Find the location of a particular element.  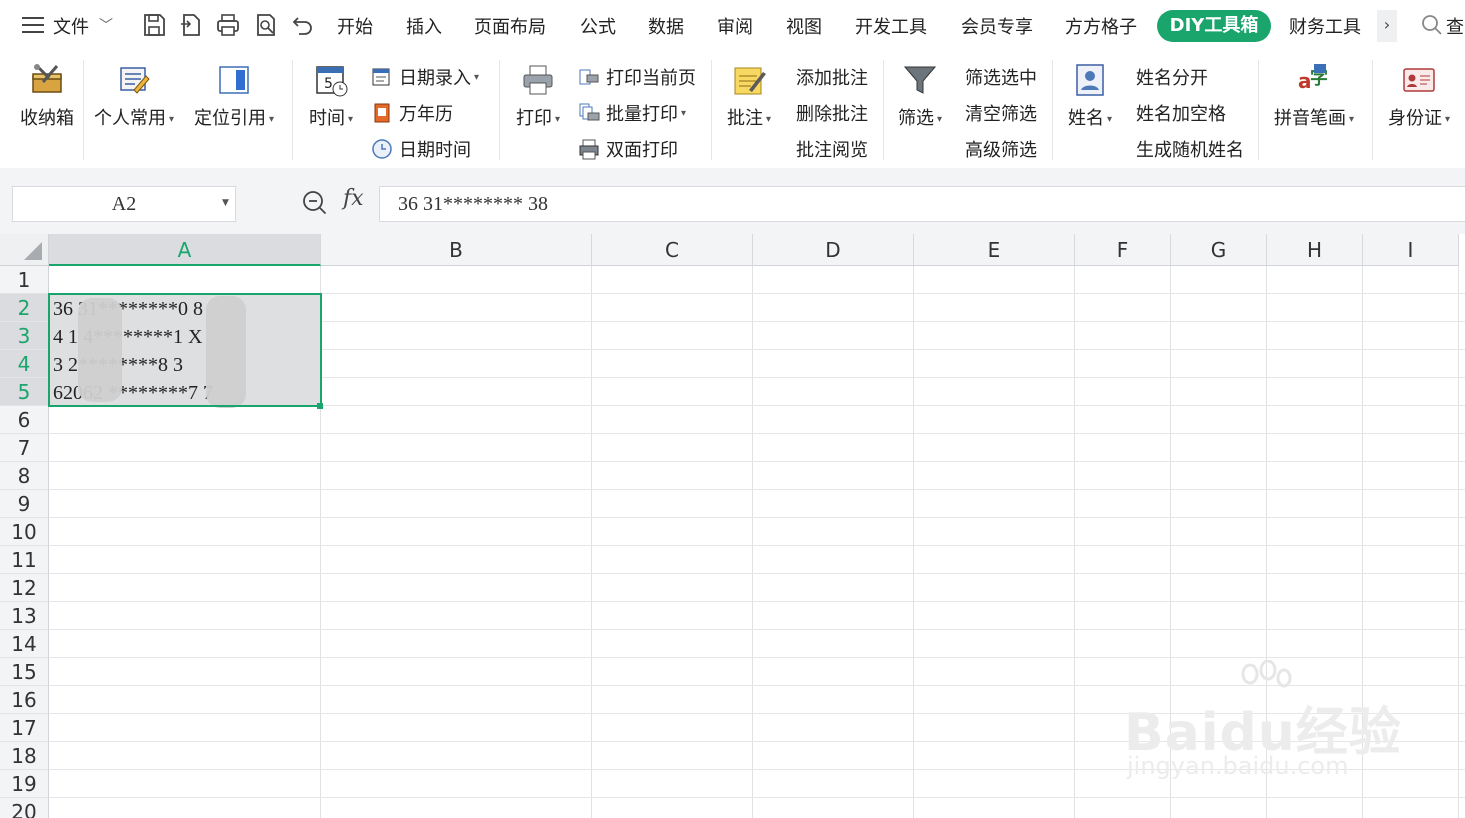

formula-input: 36 31******** 38 is located at coordinates (922, 204).